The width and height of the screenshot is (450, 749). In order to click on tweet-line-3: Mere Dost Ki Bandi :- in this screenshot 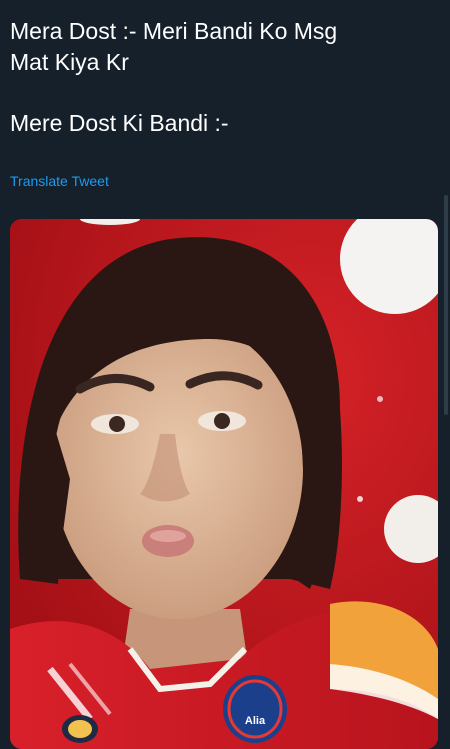, I will do `click(119, 123)`.